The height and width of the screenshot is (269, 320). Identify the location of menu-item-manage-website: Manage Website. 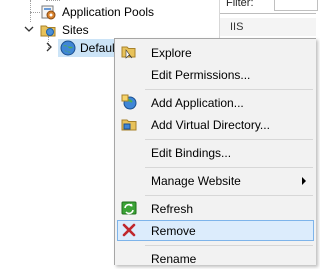
(215, 180).